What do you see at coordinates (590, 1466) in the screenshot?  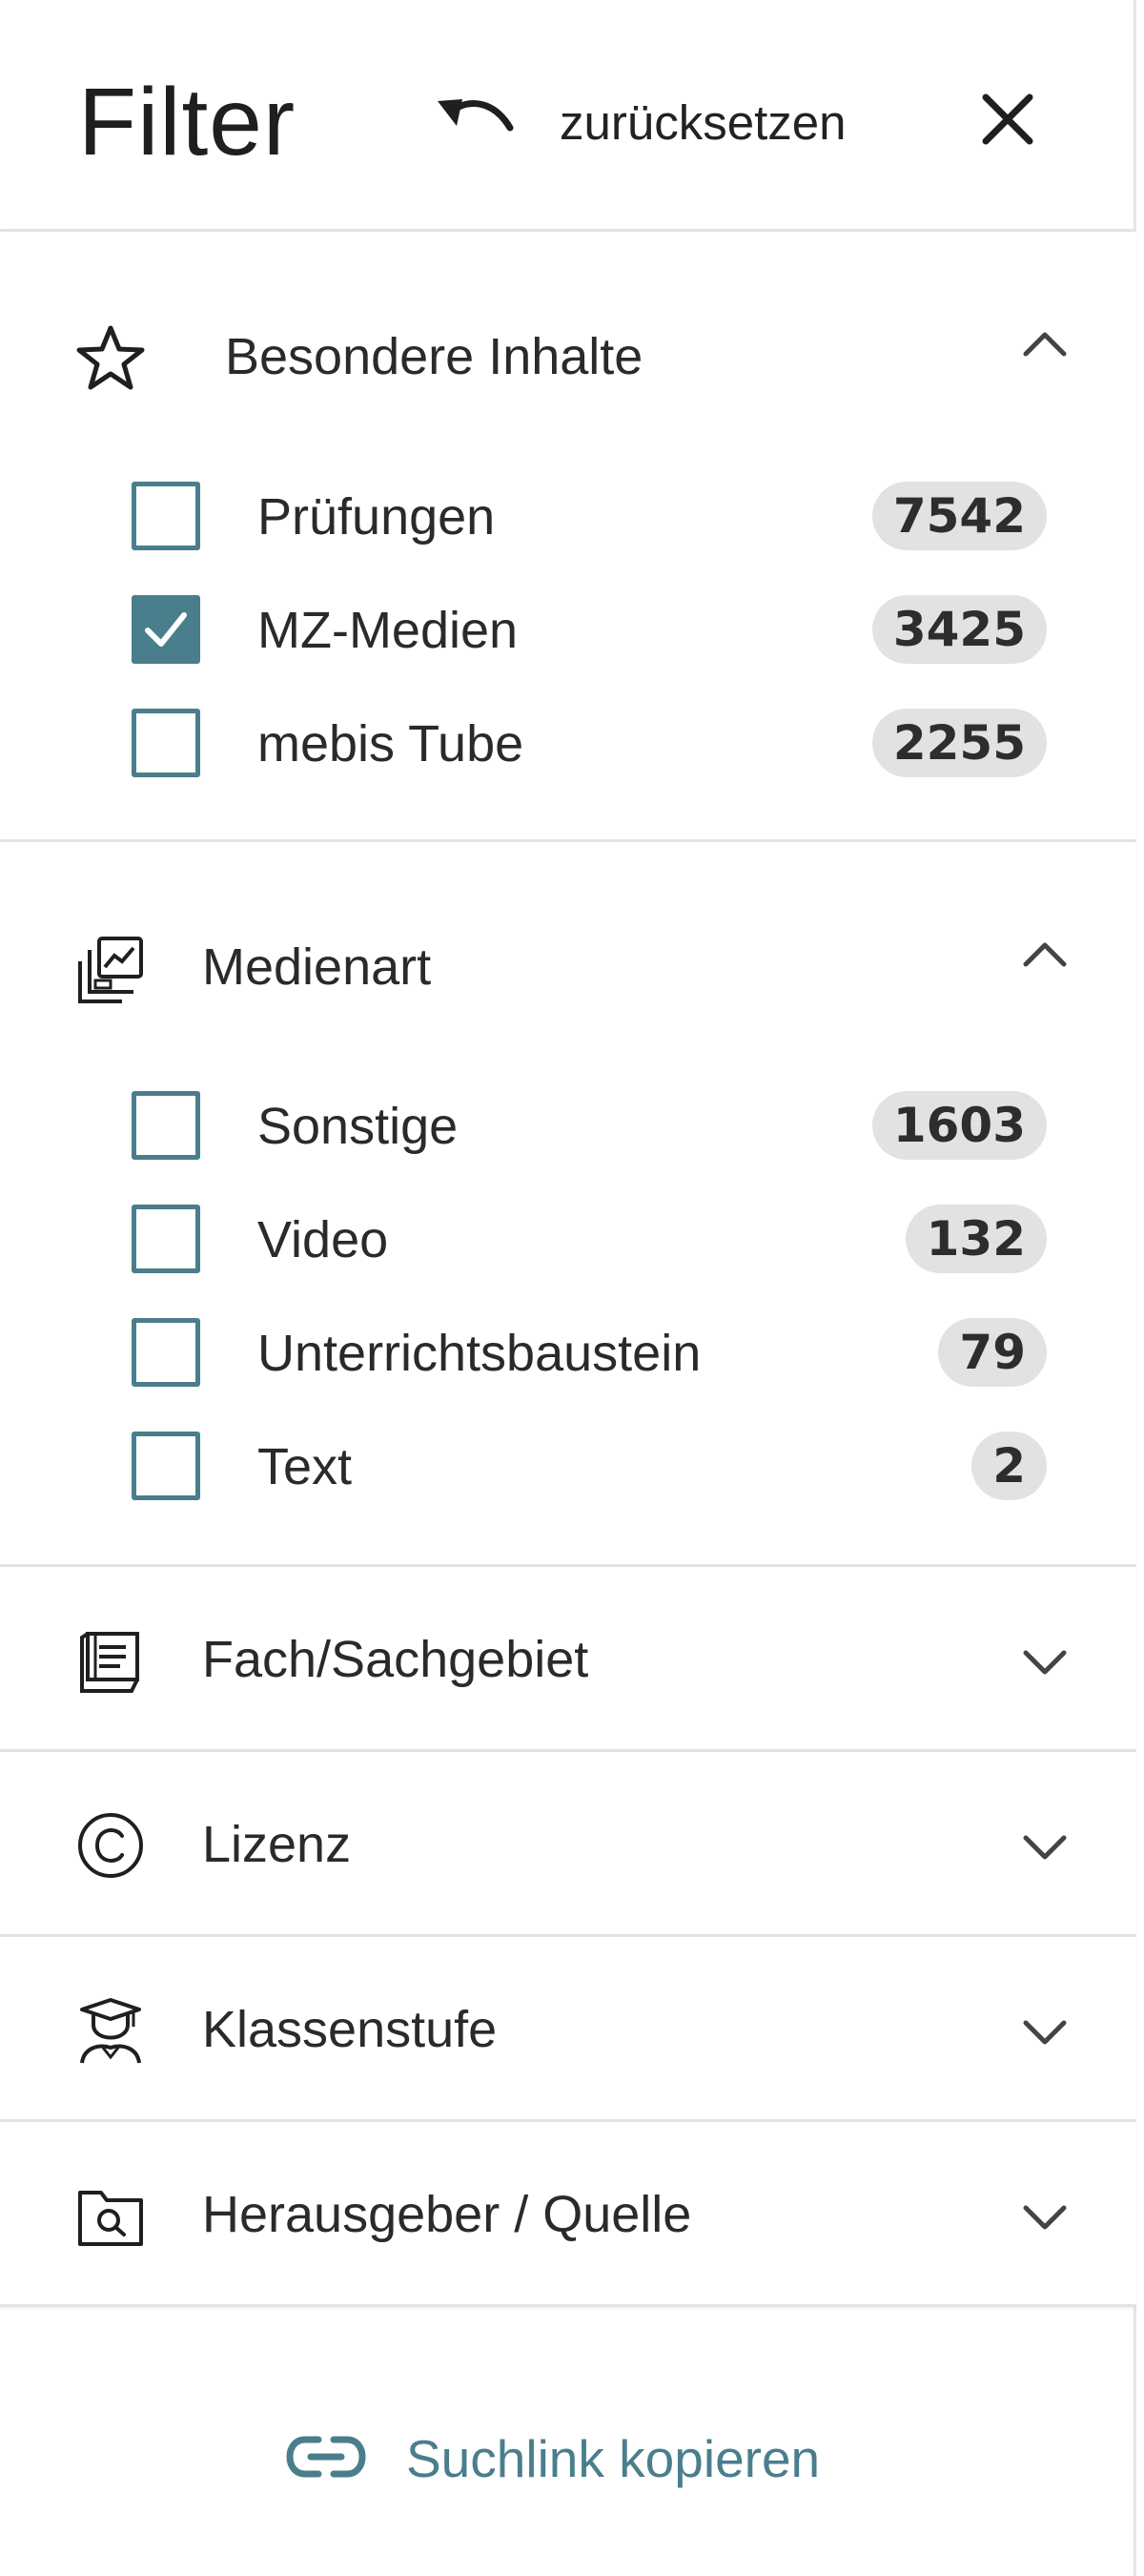 I see `filter-row-text: Text 2` at bounding box center [590, 1466].